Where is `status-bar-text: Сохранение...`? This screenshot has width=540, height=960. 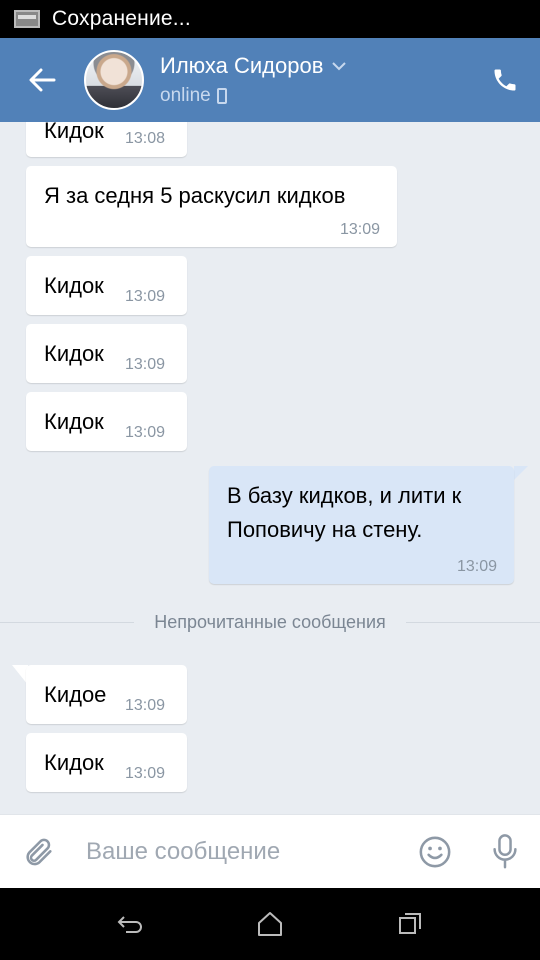
status-bar-text: Сохранение... is located at coordinates (121, 18).